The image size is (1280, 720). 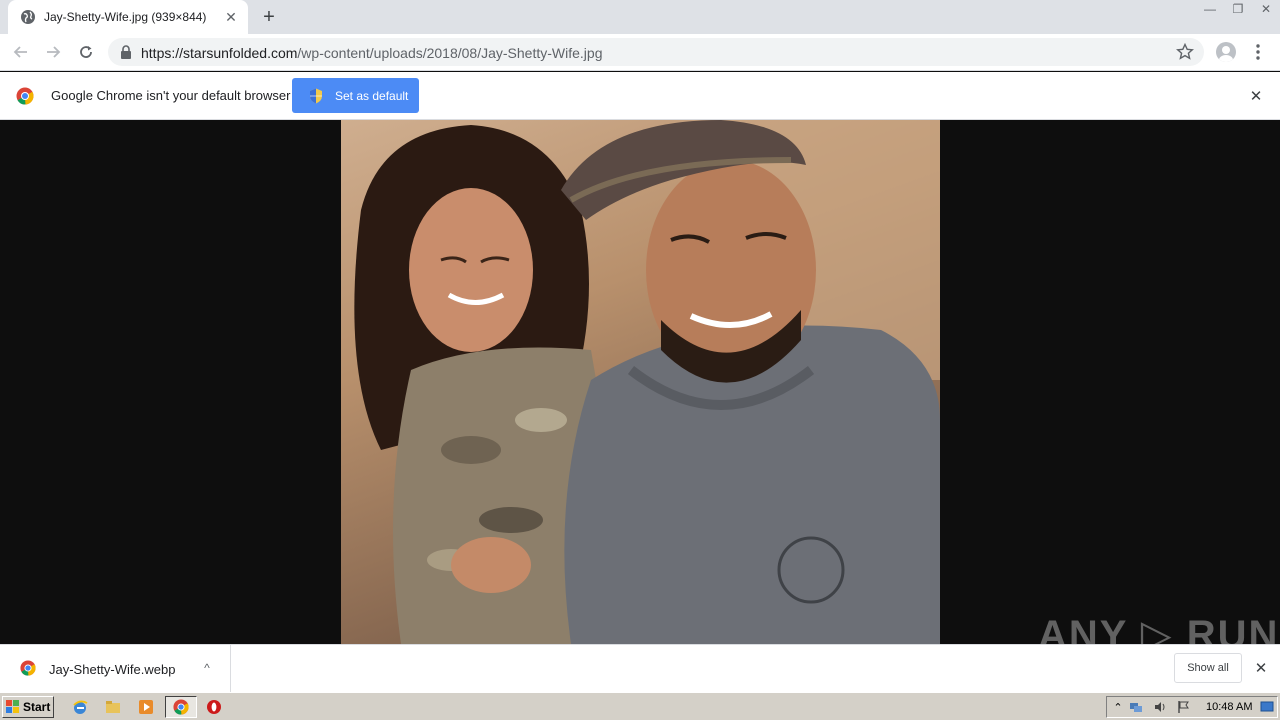 I want to click on forward-arrow-icon, so click(x=54, y=52).